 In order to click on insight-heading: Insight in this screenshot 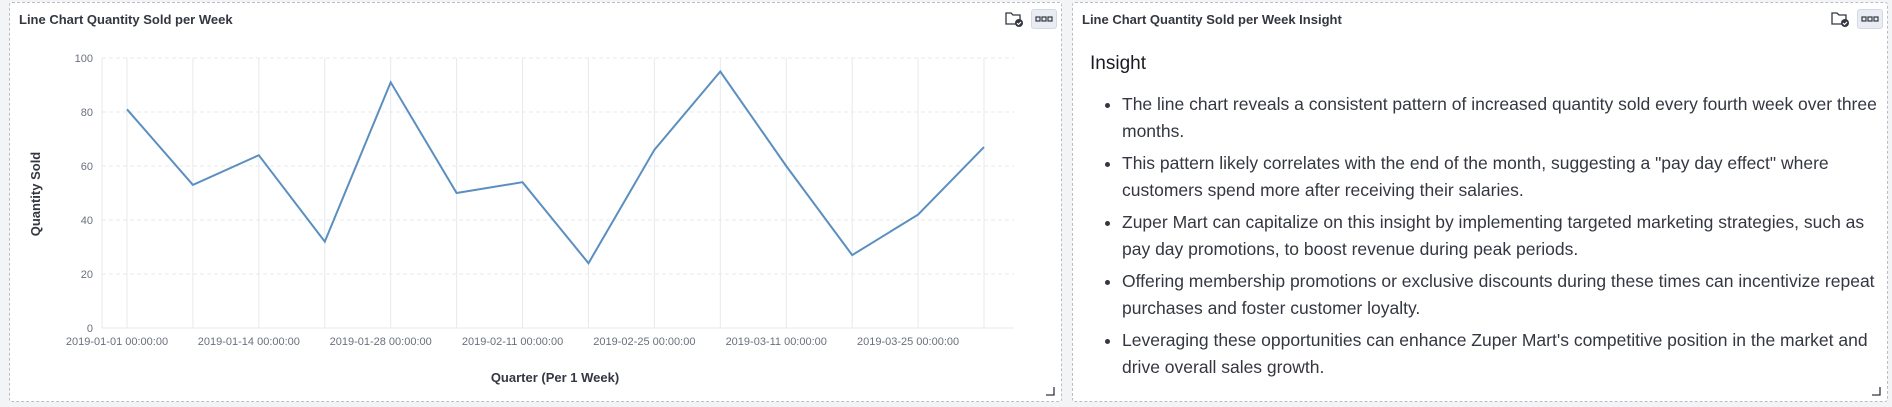, I will do `click(1118, 63)`.